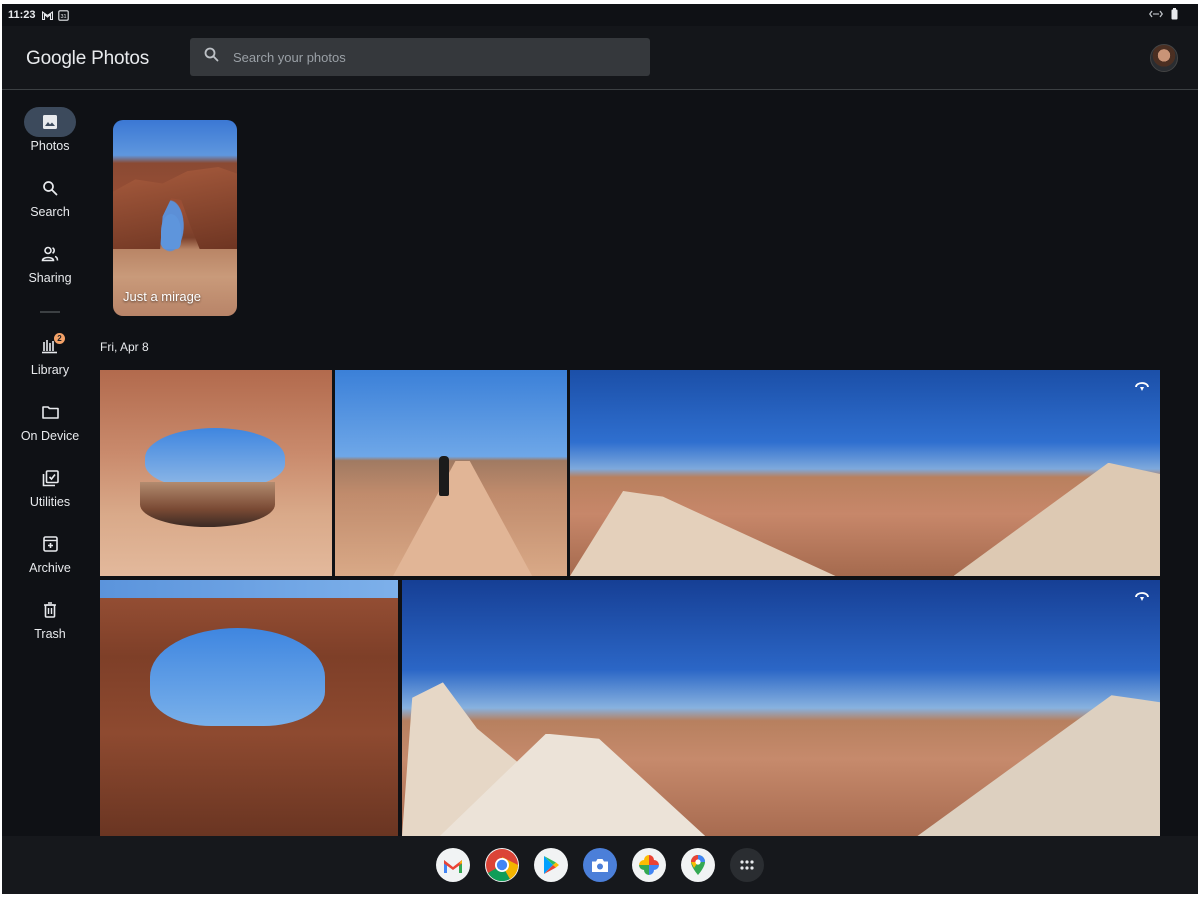 The height and width of the screenshot is (898, 1200). What do you see at coordinates (50, 130) in the screenshot?
I see `sidebar-item-photos: Photos` at bounding box center [50, 130].